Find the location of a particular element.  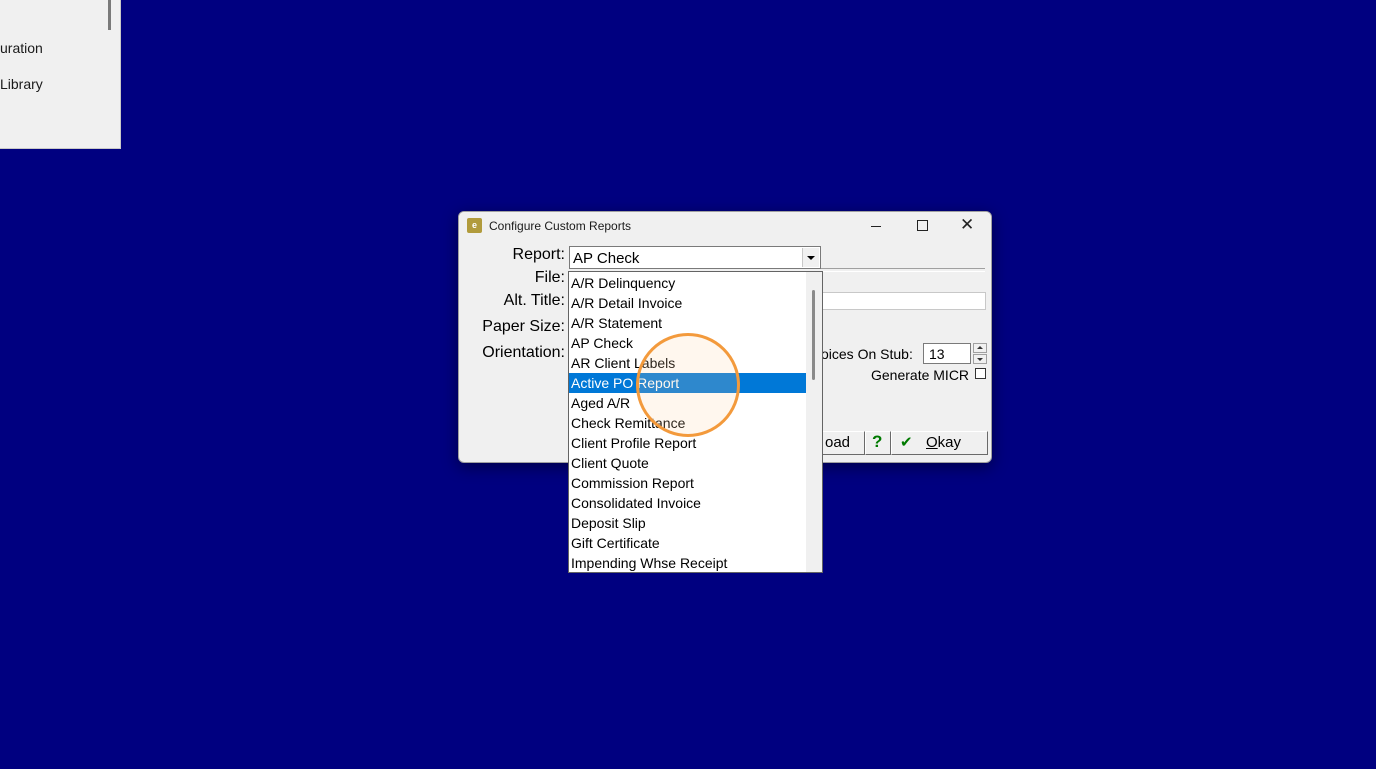

report-option: Commission Report is located at coordinates (687, 483).